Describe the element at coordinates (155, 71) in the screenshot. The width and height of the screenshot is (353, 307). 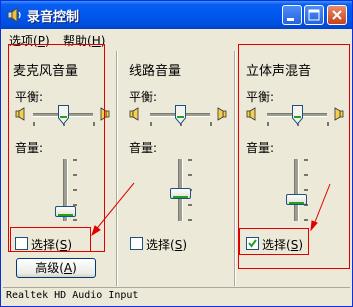
I see `column-title: 线路音量` at that location.